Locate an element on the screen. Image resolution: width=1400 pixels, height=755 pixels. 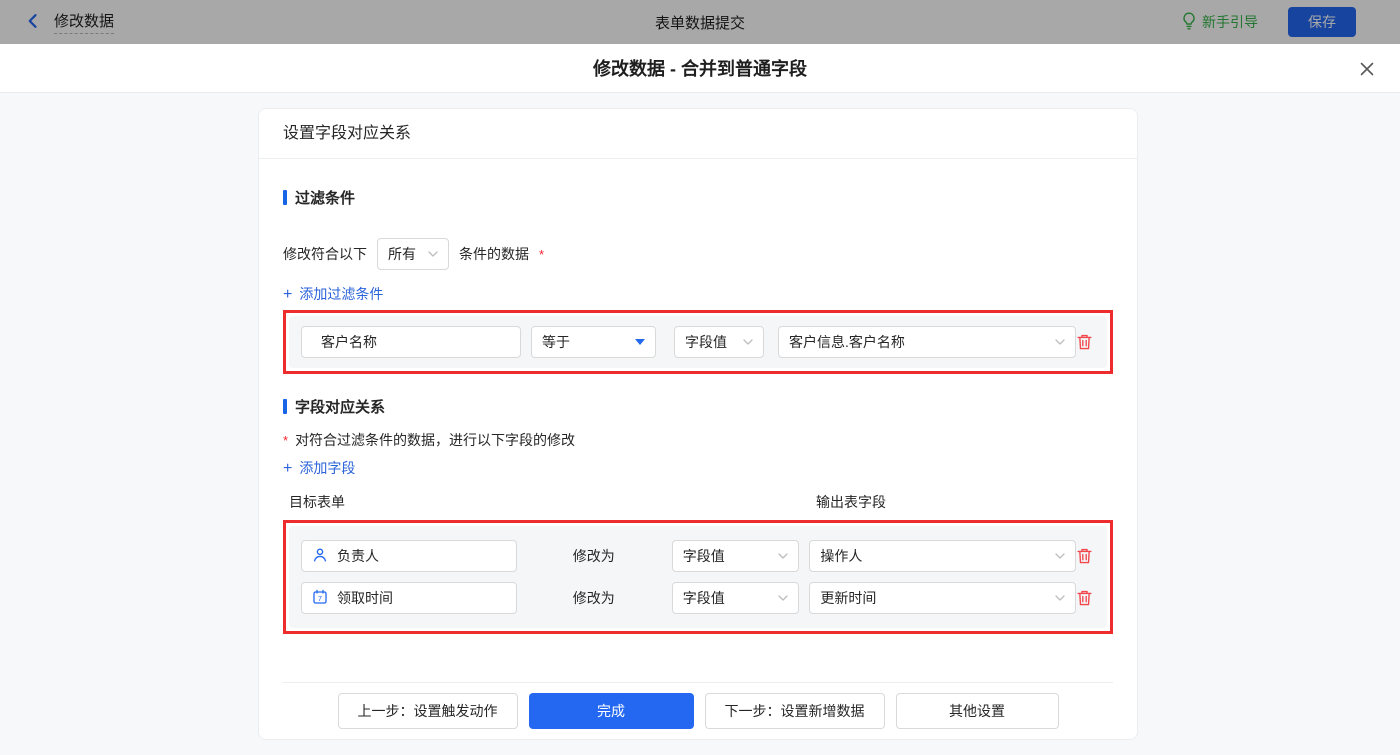
filter-section-heading: 过滤条件 is located at coordinates (698, 197).